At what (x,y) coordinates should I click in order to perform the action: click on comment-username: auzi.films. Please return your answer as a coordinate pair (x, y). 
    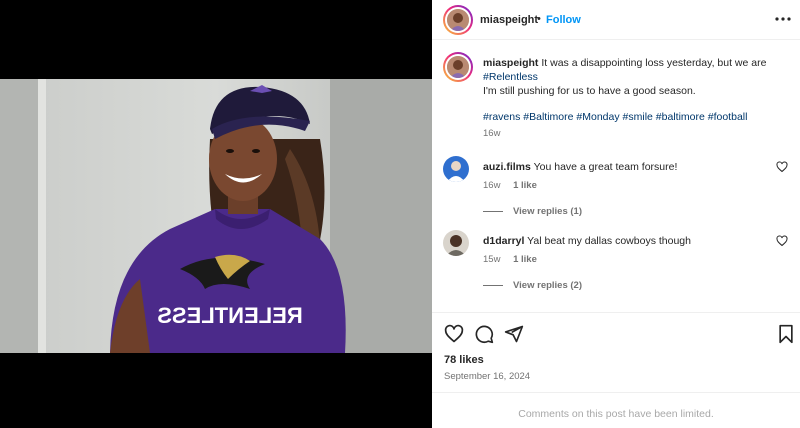
    Looking at the image, I should click on (507, 167).